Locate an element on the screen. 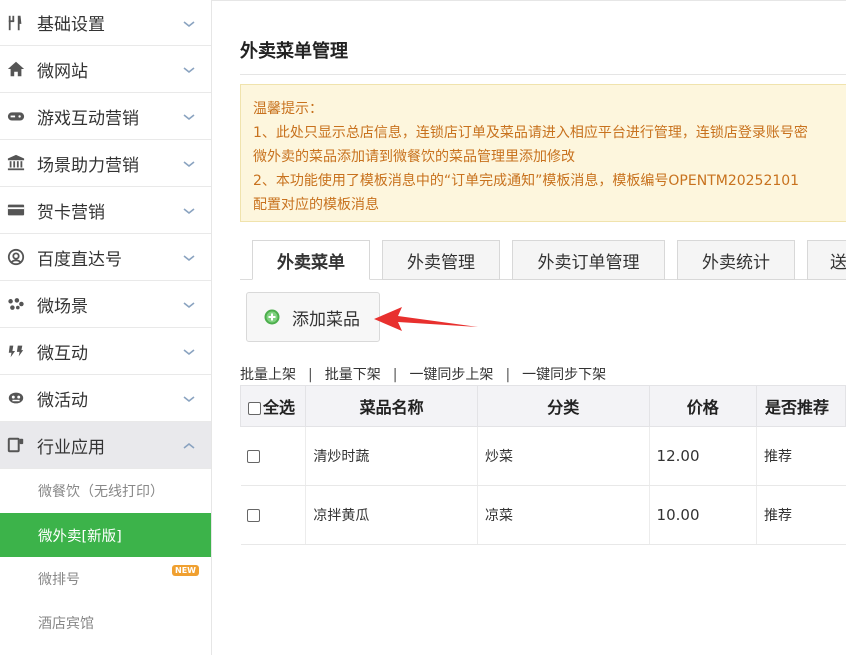  card-icon is located at coordinates (16, 210).